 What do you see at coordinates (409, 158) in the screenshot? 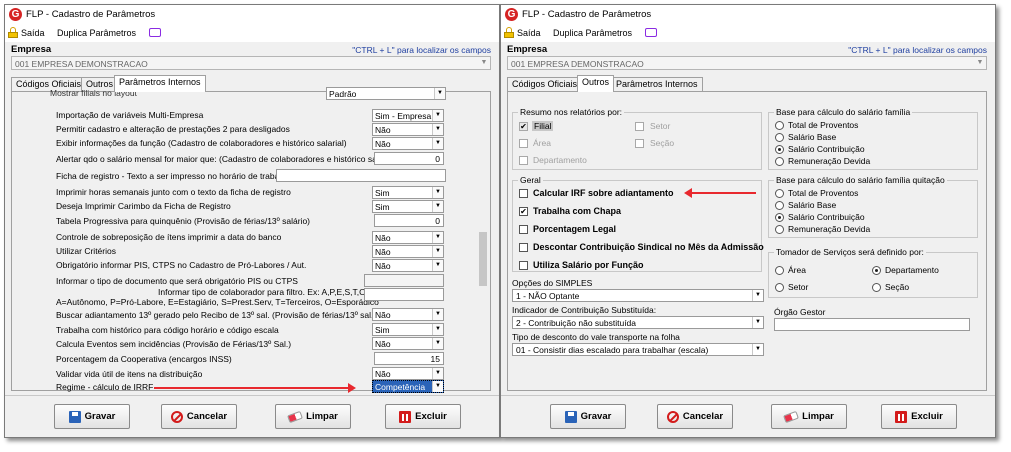
I see `salario-alerta-input: 0` at bounding box center [409, 158].